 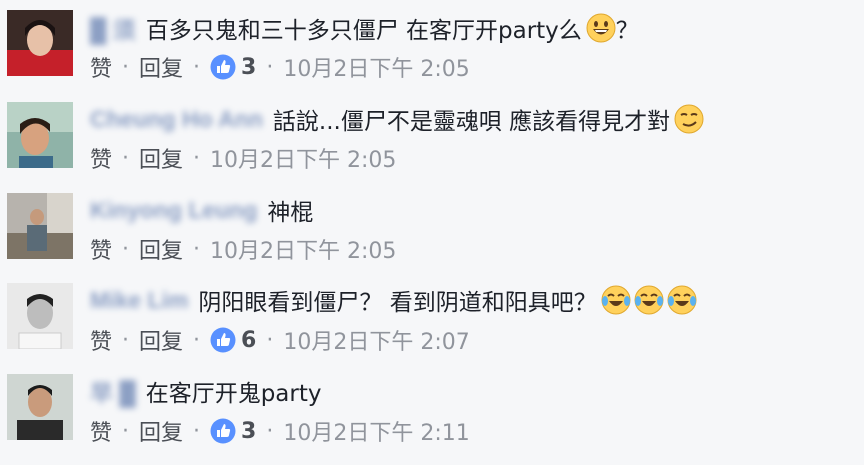 What do you see at coordinates (249, 340) in the screenshot?
I see `reaction-count-value: 6` at bounding box center [249, 340].